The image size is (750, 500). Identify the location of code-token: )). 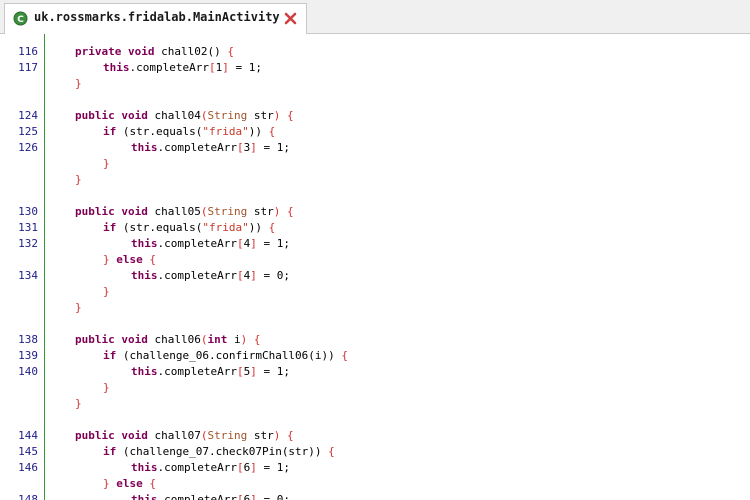
(258, 131).